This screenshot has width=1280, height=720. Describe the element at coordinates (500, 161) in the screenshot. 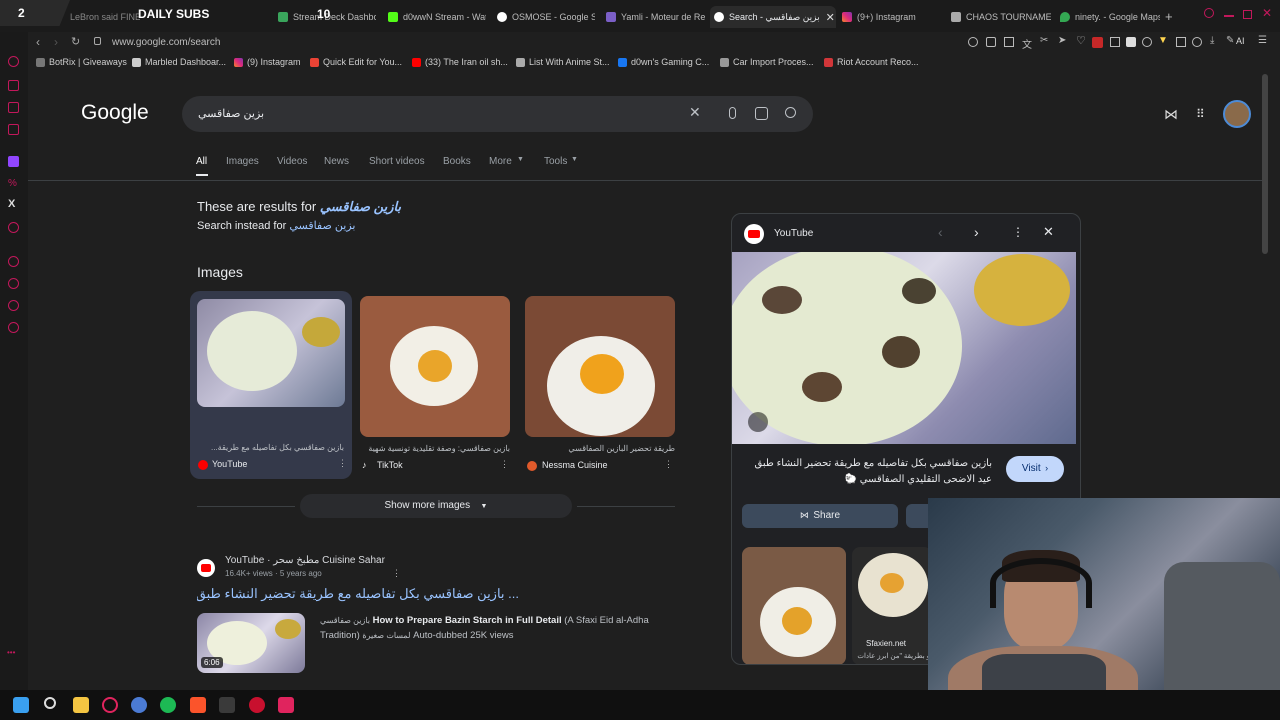

I see `tab-more: More` at that location.